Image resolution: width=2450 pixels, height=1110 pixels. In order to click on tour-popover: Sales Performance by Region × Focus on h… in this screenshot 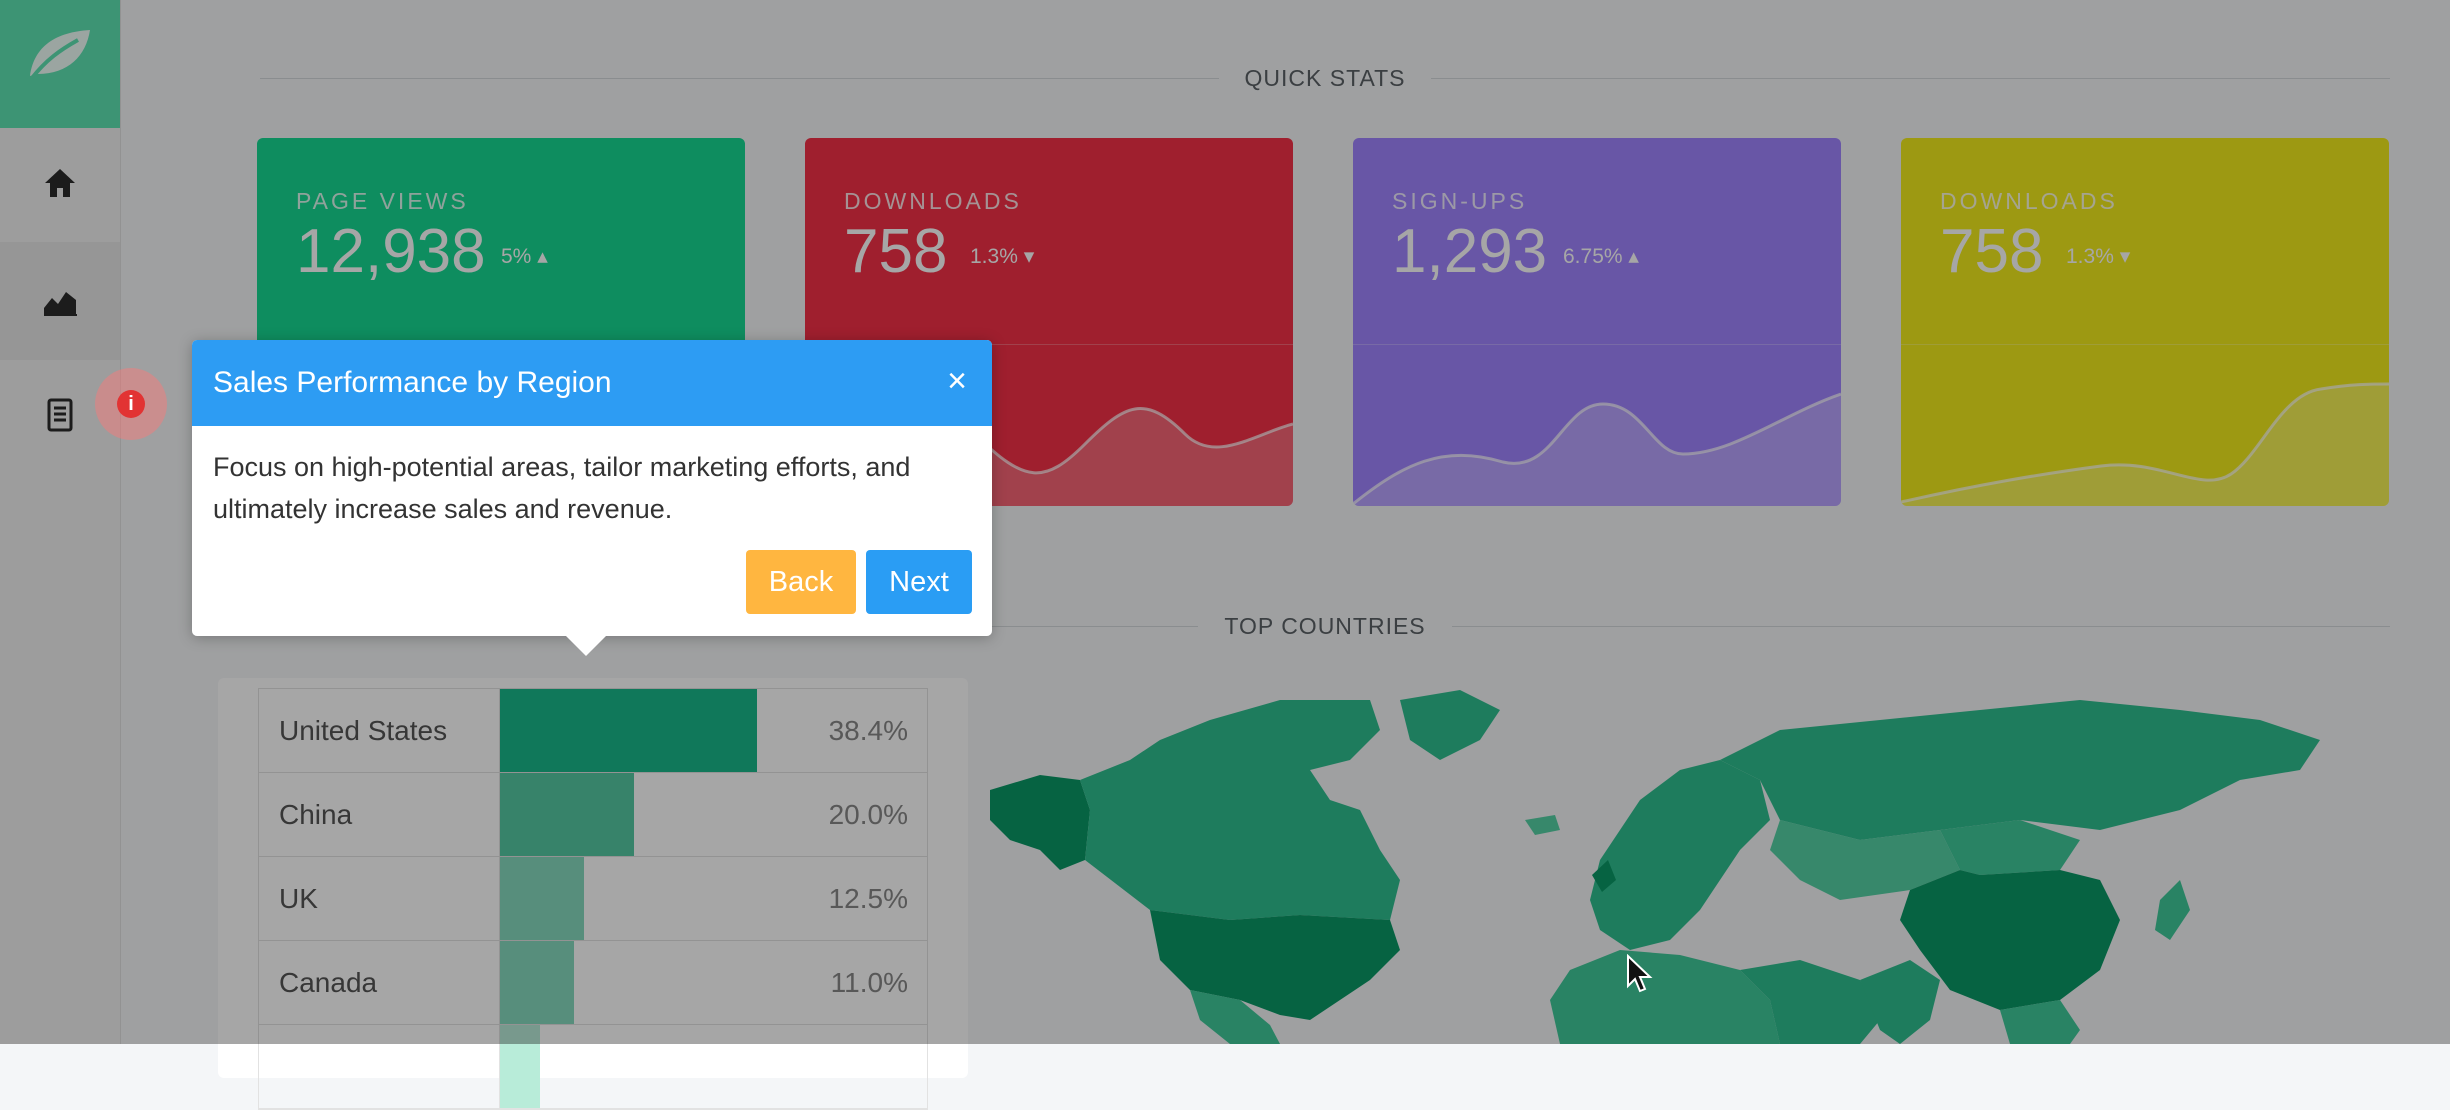, I will do `click(592, 498)`.